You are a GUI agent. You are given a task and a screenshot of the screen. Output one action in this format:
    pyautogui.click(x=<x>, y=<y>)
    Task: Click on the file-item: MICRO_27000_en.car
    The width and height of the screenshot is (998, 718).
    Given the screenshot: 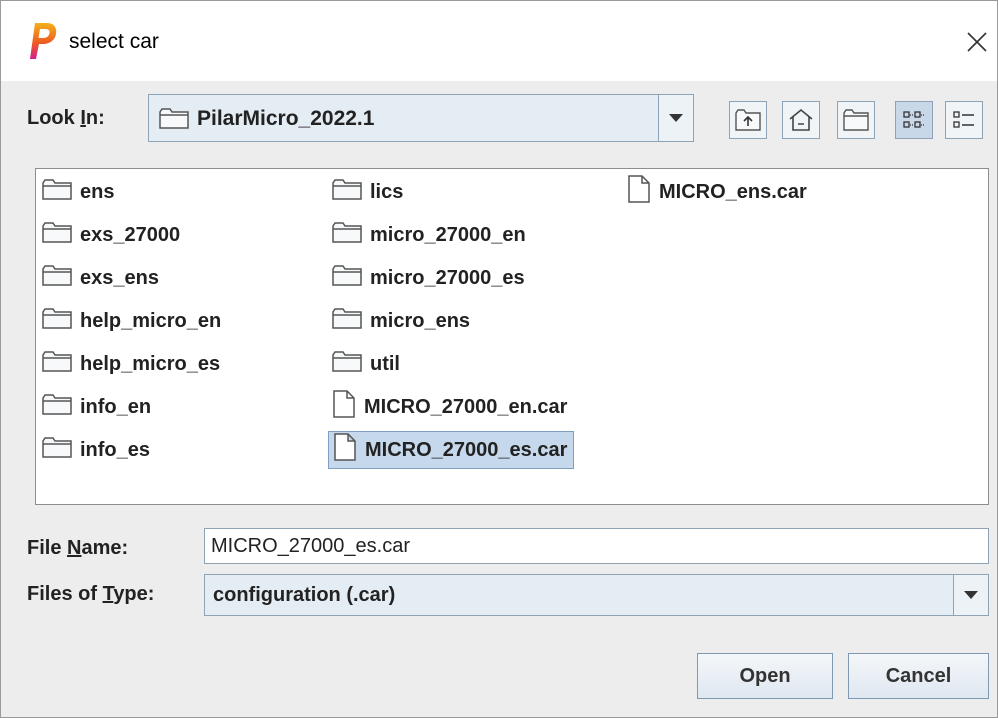 What is the action you would take?
    pyautogui.click(x=450, y=407)
    